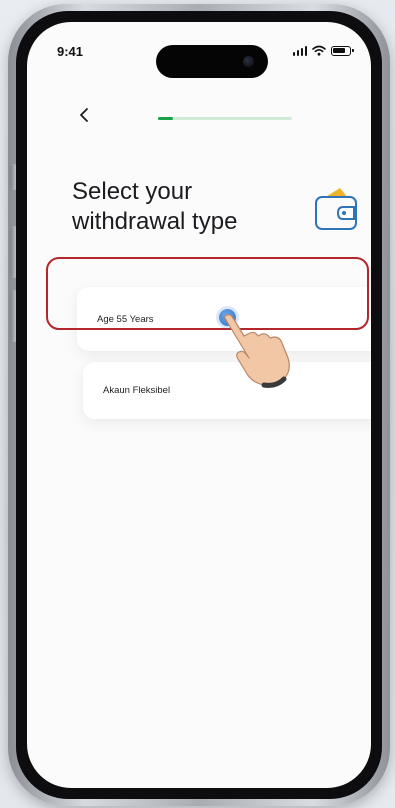 This screenshot has height=808, width=395. I want to click on page-title: Select your withdrawal type, so click(155, 206).